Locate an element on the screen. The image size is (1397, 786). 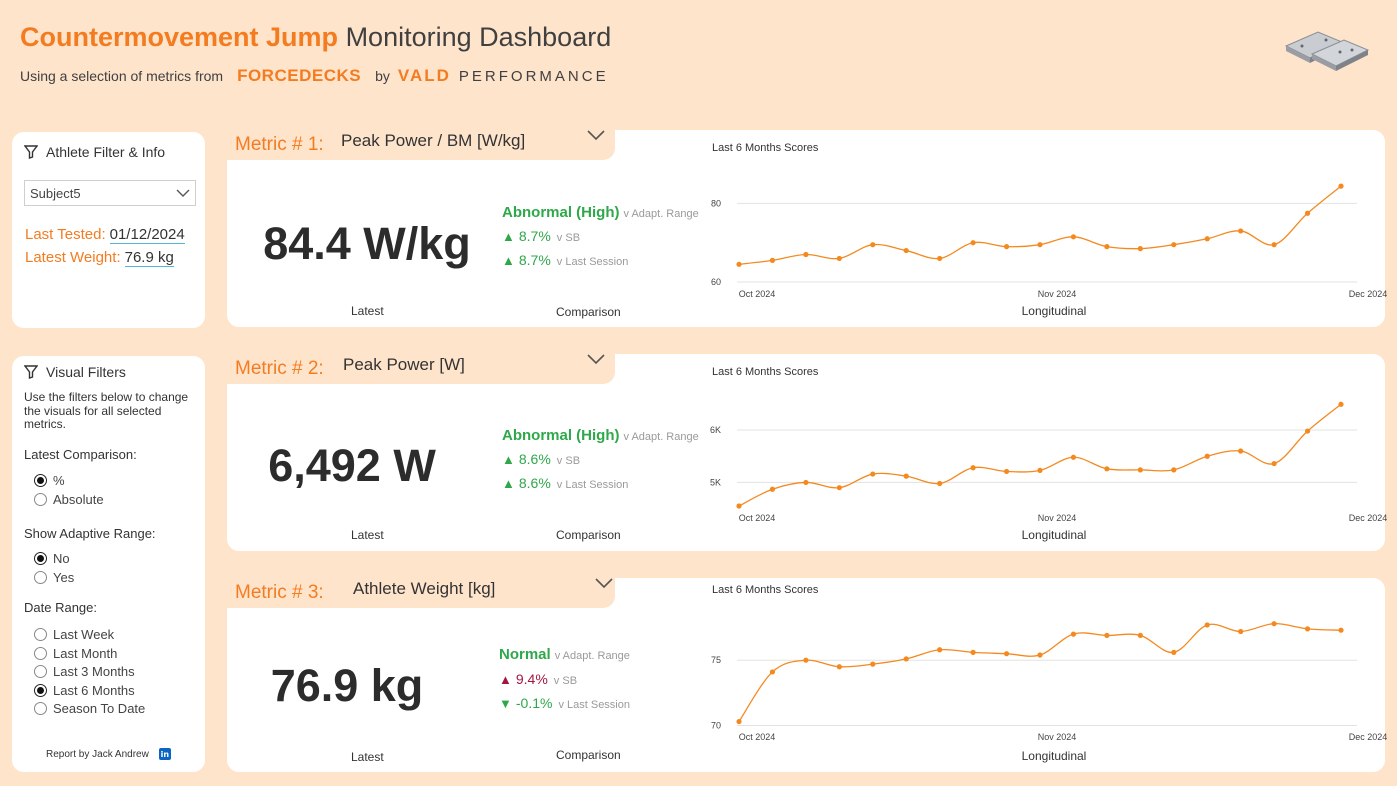
radio-label: Last 3 Months is located at coordinates (94, 671).